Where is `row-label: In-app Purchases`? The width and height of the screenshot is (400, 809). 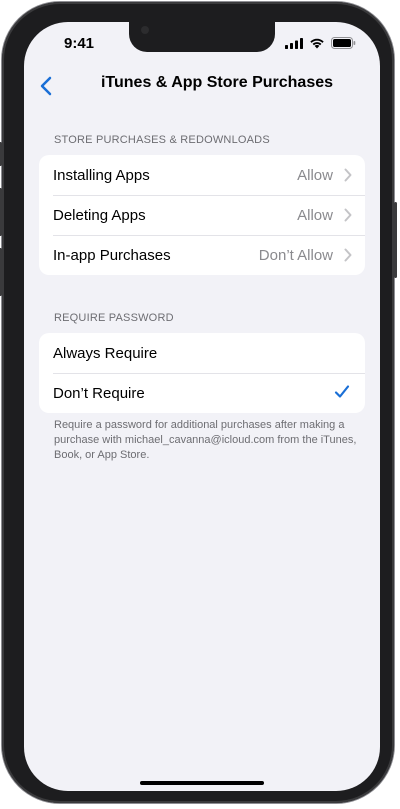
row-label: In-app Purchases is located at coordinates (112, 255).